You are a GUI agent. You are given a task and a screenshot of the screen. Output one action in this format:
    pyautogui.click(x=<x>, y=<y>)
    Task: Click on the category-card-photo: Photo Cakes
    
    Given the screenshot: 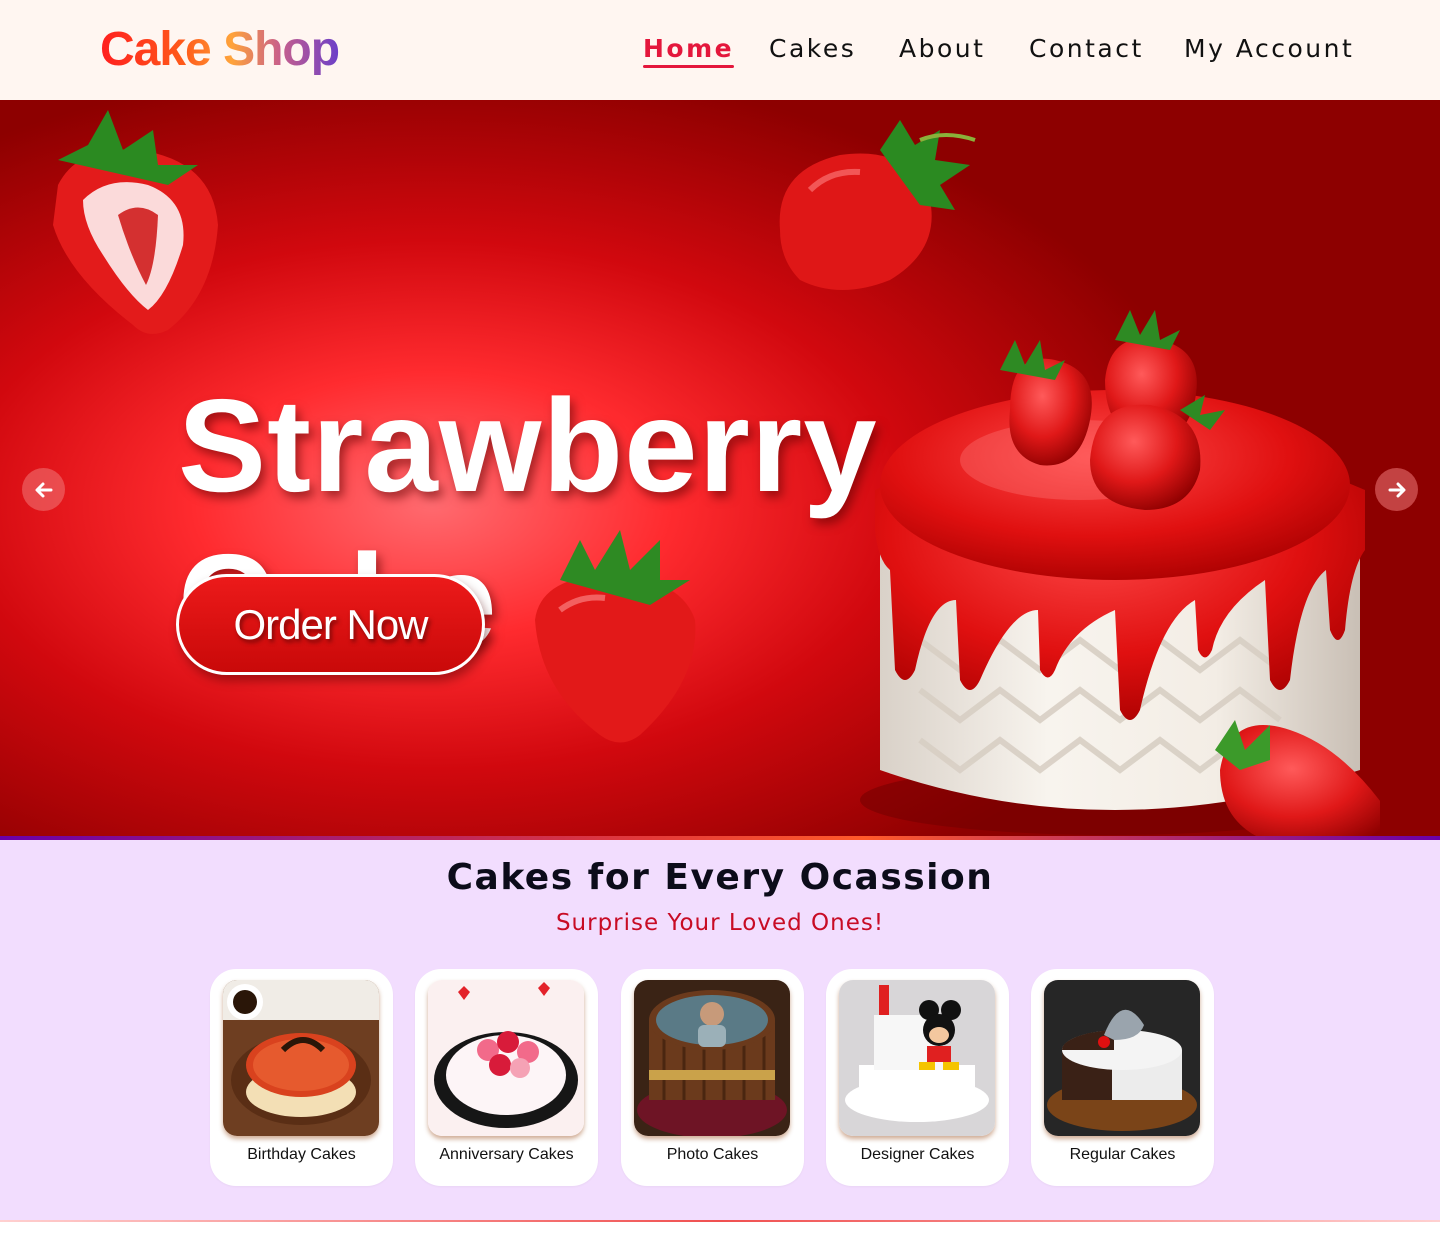 What is the action you would take?
    pyautogui.click(x=712, y=1077)
    